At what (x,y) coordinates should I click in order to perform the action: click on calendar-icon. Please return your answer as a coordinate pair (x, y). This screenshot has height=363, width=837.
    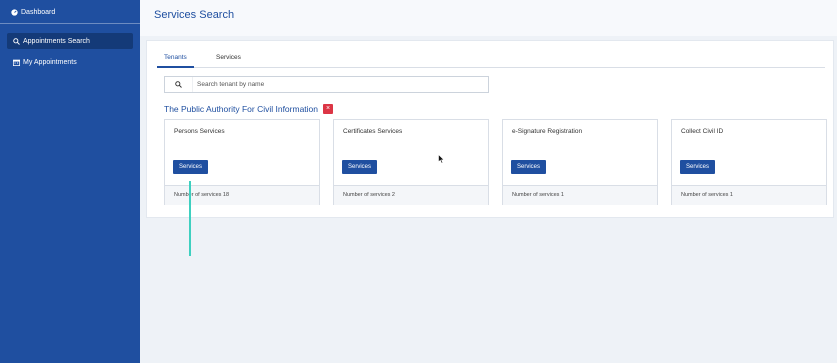
    Looking at the image, I should click on (16, 62).